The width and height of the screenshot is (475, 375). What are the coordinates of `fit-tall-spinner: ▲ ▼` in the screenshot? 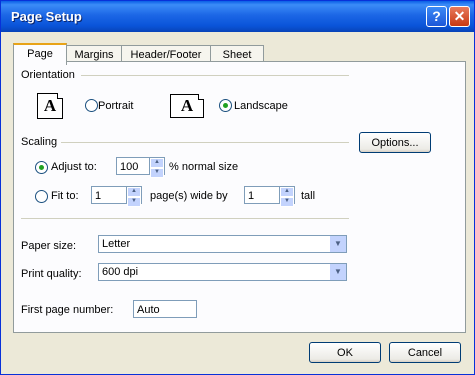 It's located at (287, 196).